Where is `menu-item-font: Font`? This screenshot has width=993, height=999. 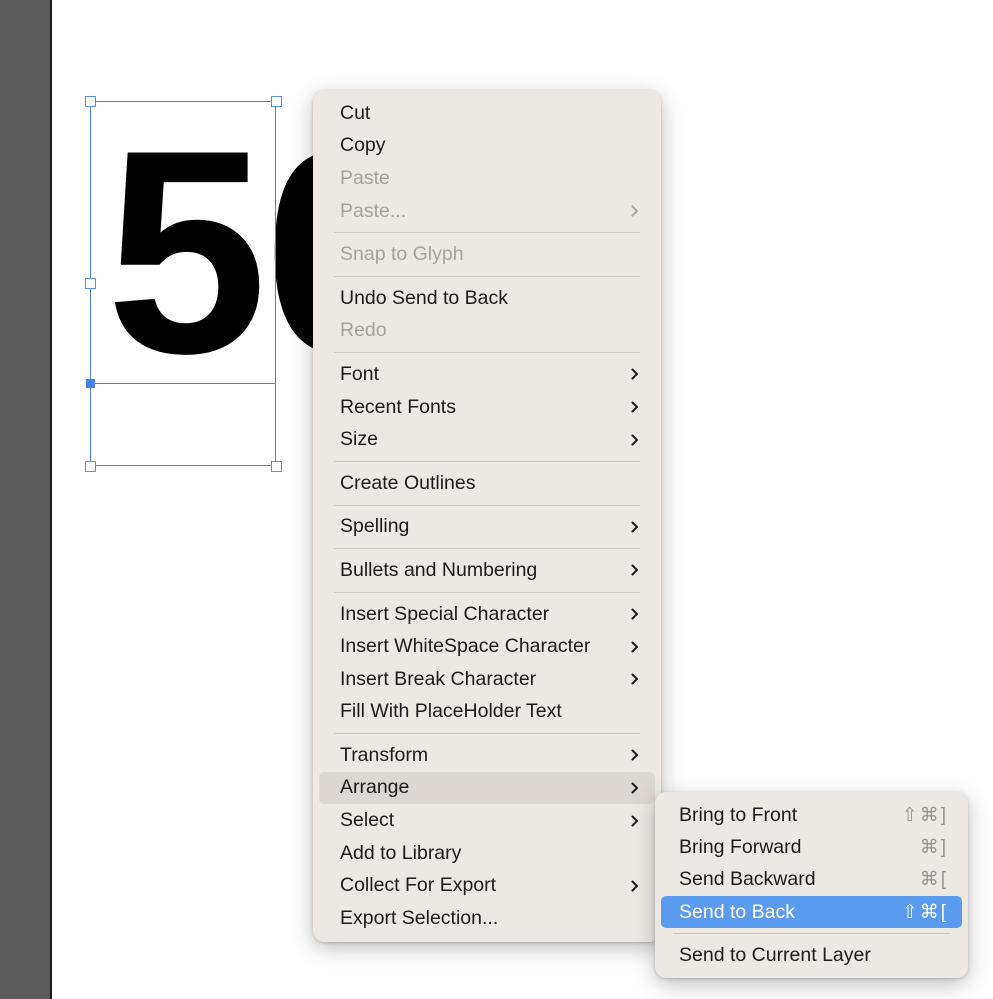
menu-item-font: Font is located at coordinates (487, 374).